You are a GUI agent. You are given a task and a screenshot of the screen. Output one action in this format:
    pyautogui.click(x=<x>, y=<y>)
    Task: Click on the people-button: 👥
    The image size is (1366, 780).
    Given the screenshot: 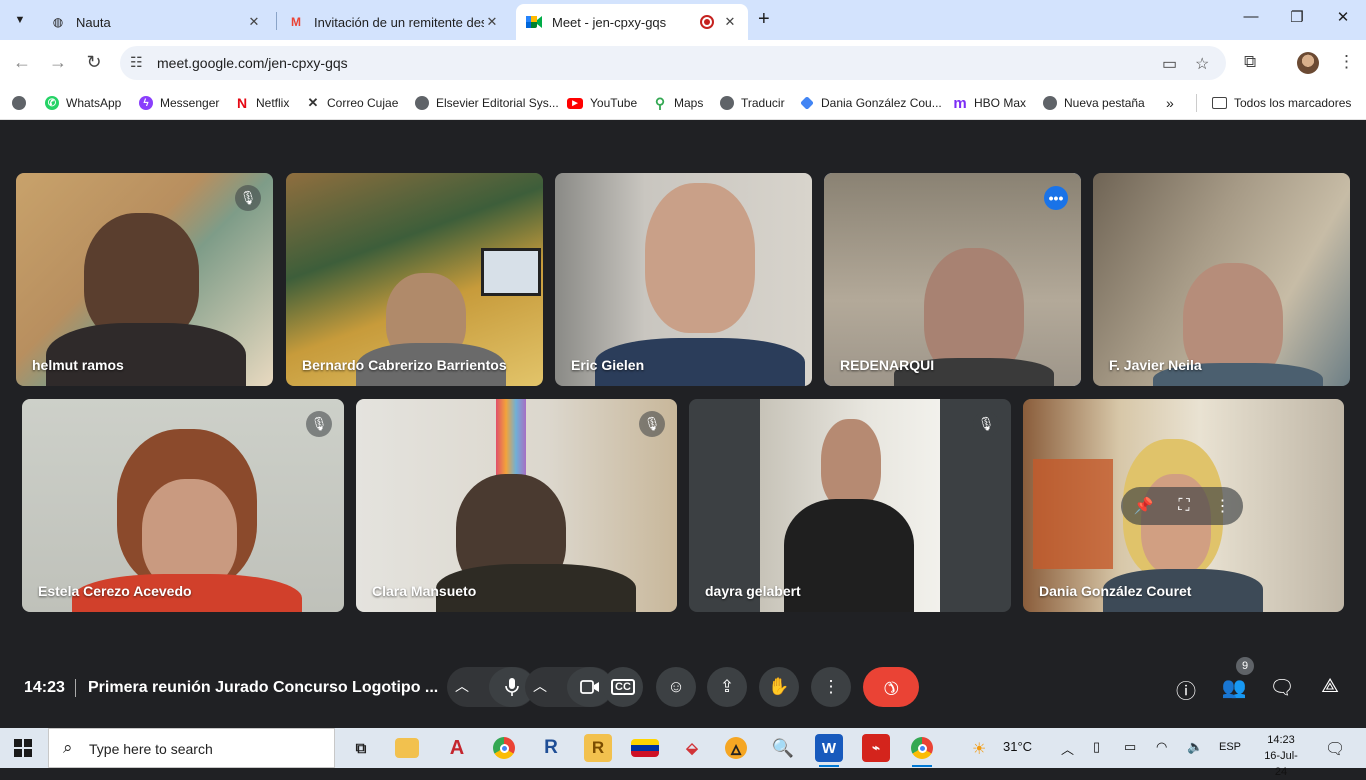 What is the action you would take?
    pyautogui.click(x=1234, y=687)
    